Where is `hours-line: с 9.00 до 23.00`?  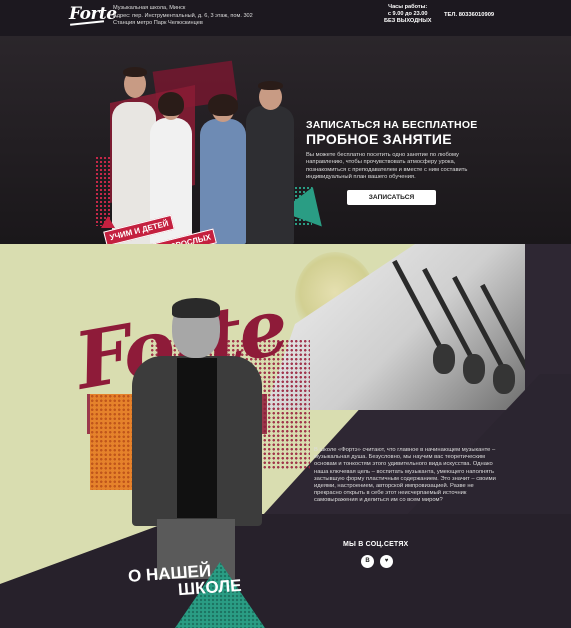 hours-line: с 9.00 до 23.00 is located at coordinates (407, 14).